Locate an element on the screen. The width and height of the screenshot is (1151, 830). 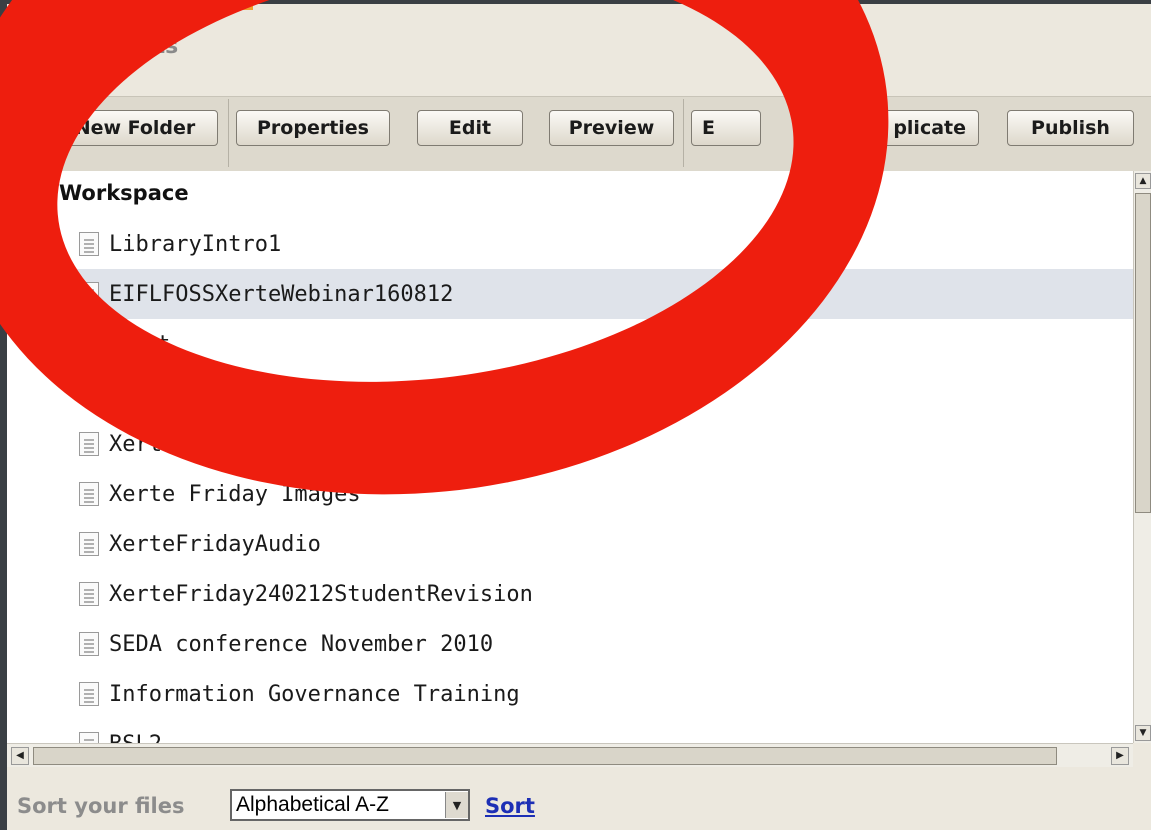
properties-button: Properties is located at coordinates (313, 128).